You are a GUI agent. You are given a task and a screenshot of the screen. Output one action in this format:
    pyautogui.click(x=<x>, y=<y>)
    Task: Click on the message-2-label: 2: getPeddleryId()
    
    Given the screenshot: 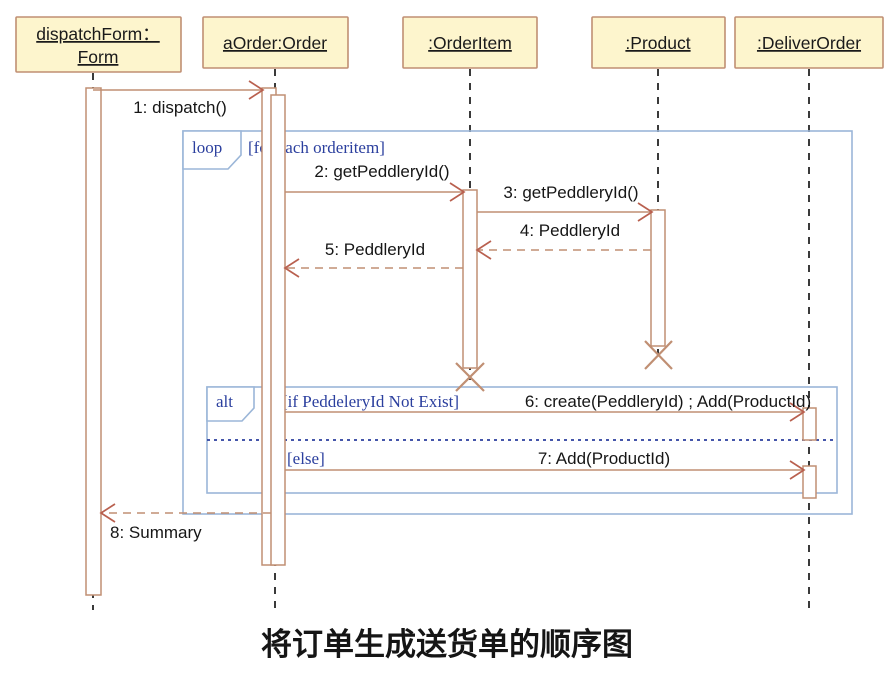 What is the action you would take?
    pyautogui.click(x=381, y=171)
    